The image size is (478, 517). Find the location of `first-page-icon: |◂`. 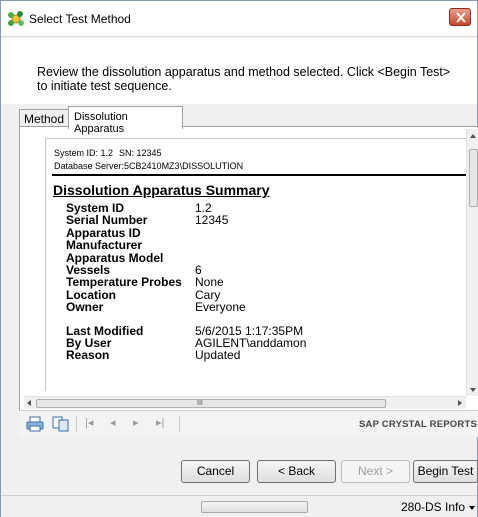

first-page-icon: |◂ is located at coordinates (89, 422).